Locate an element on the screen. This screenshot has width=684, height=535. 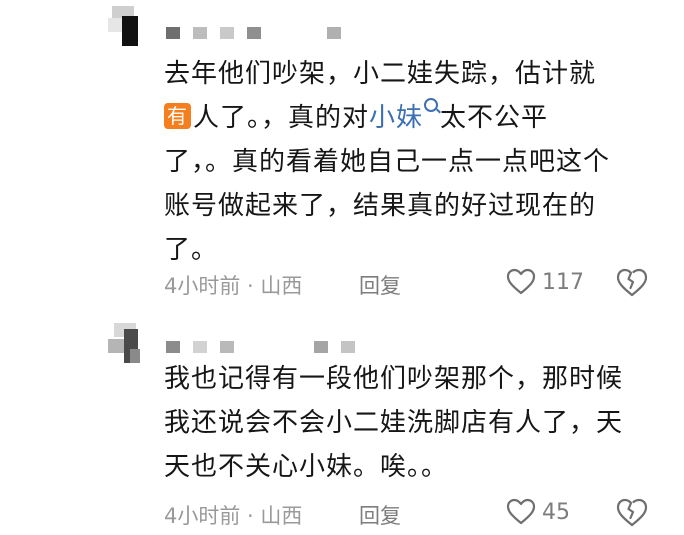
keyword-link: 小妹 is located at coordinates (396, 118).